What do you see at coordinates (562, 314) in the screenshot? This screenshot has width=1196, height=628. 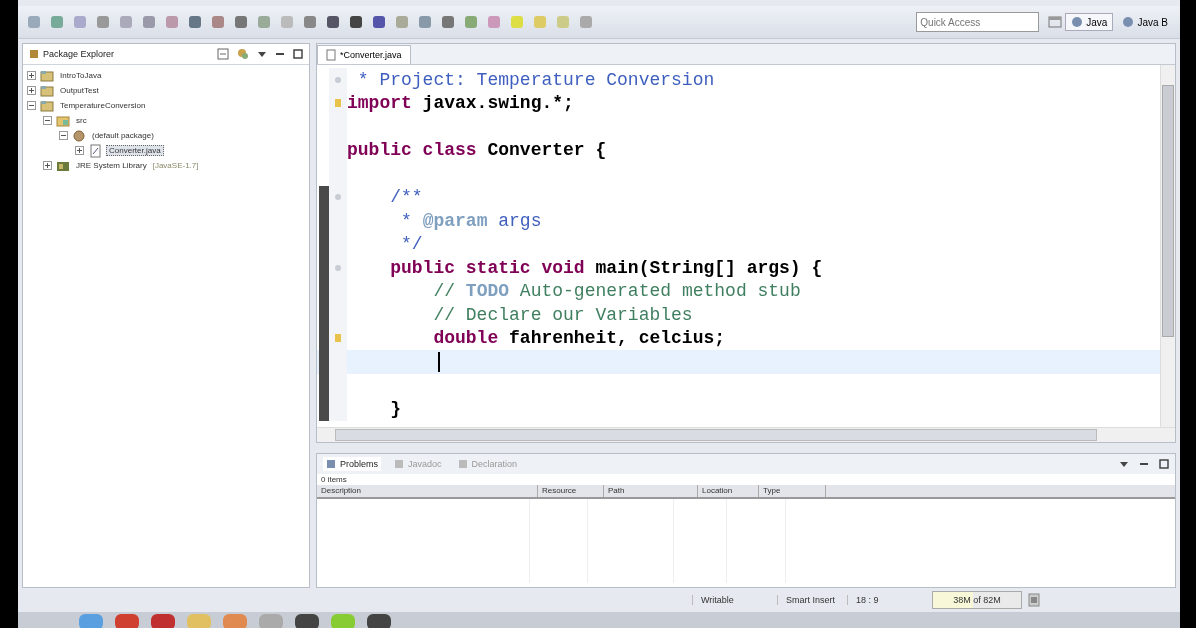 I see `code-line: // Declare our Variables` at bounding box center [562, 314].